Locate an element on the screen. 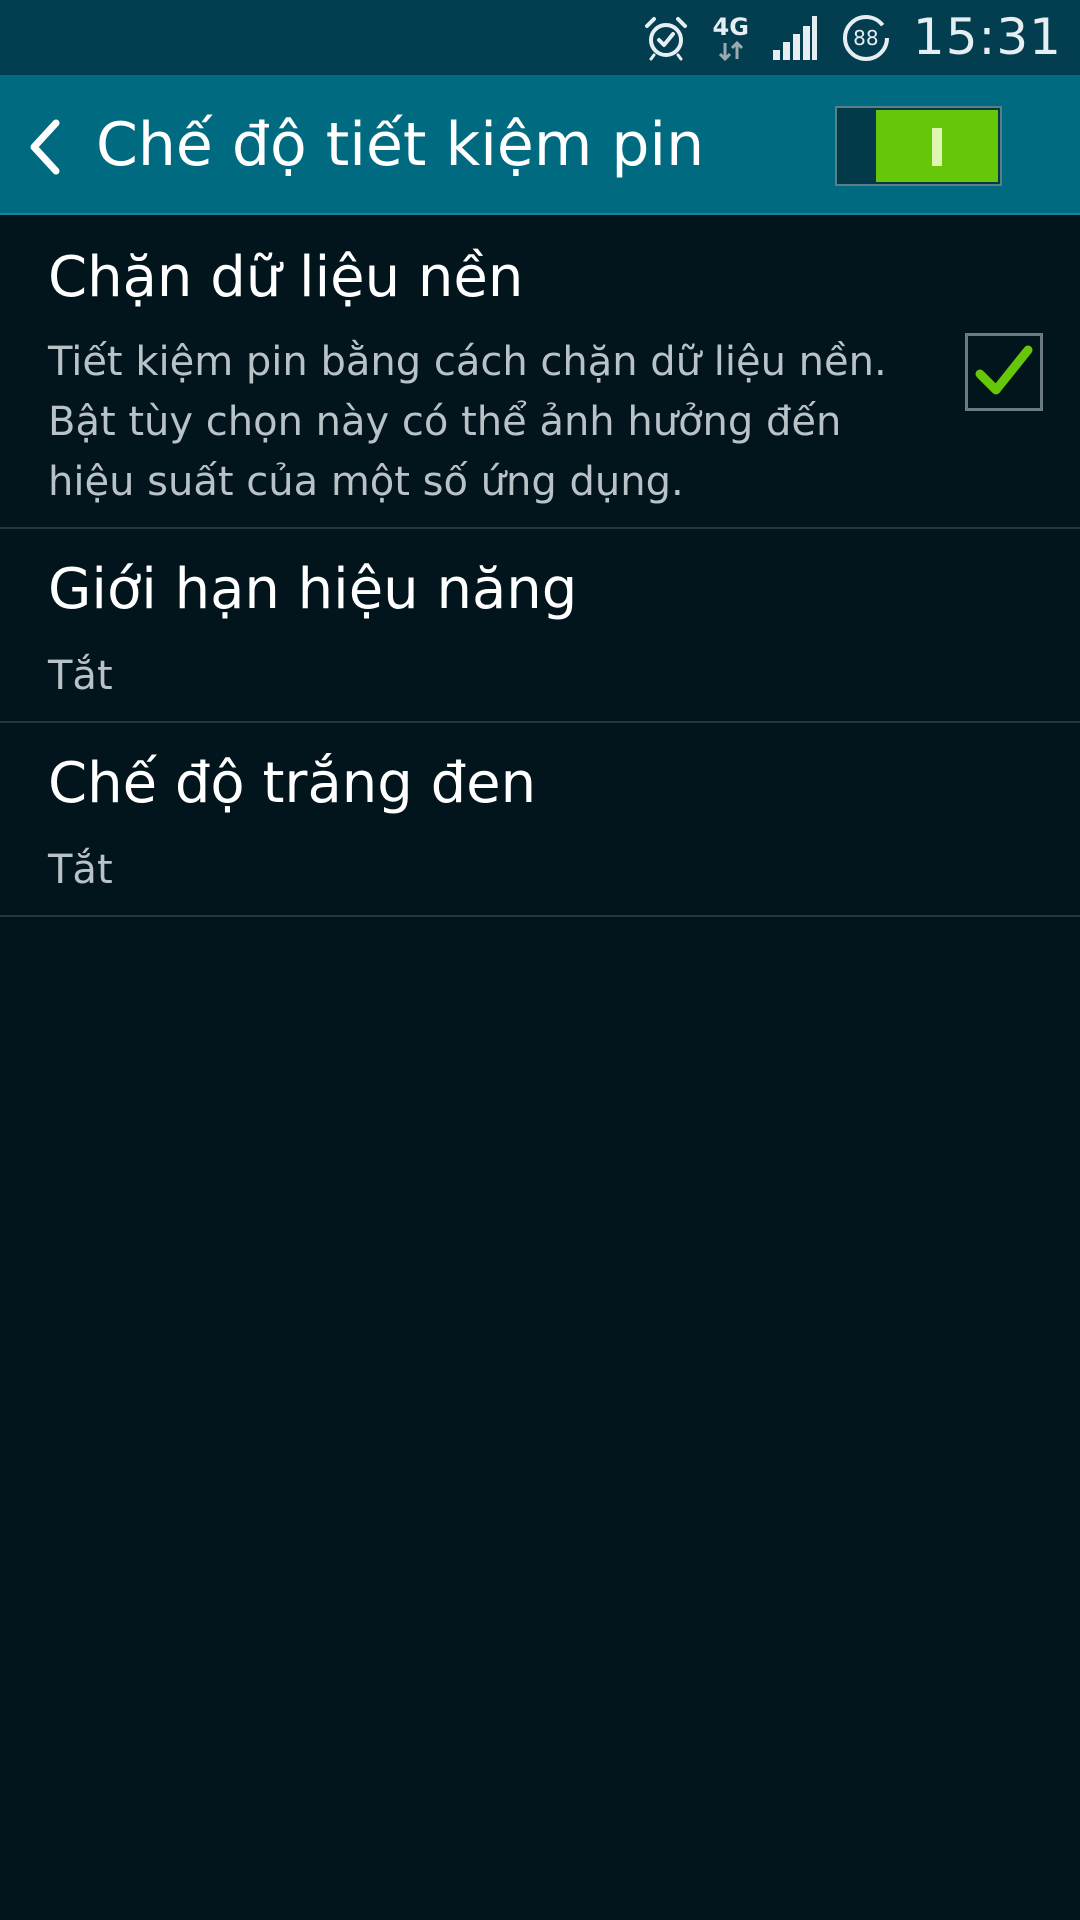 Image resolution: width=1080 pixels, height=1920 pixels. network-indicator: 4G is located at coordinates (731, 38).